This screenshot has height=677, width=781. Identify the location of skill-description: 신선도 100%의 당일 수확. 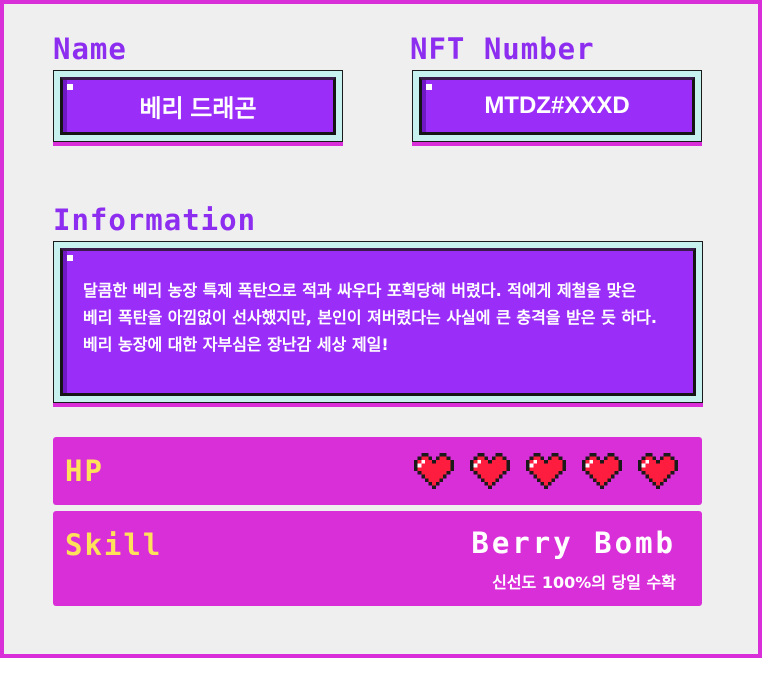
(584, 582).